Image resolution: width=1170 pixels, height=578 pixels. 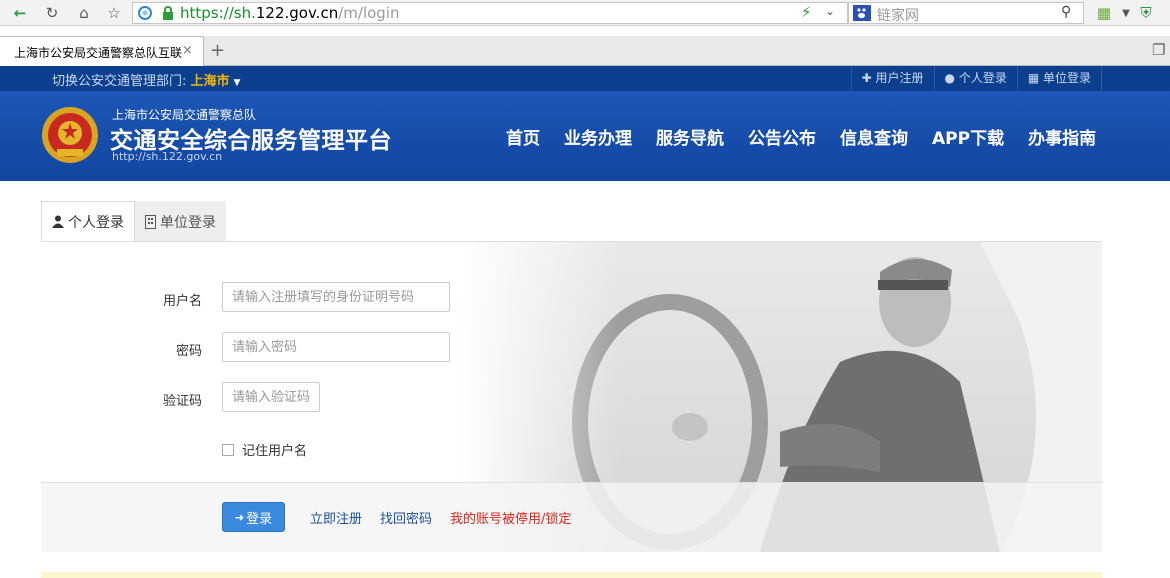 I want to click on dept-switcher: 切换公安交通管理部门: 上海市 ▼, so click(x=146, y=79).